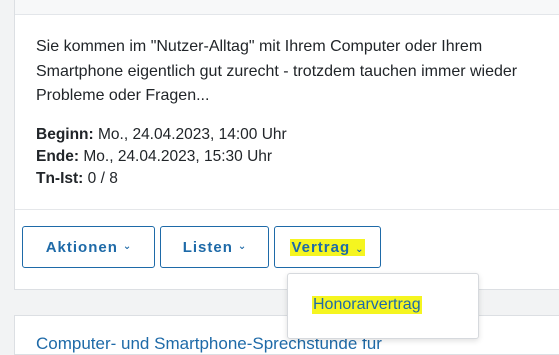 The width and height of the screenshot is (559, 355). Describe the element at coordinates (100, 178) in the screenshot. I see `participants-value: 0 / 8` at that location.